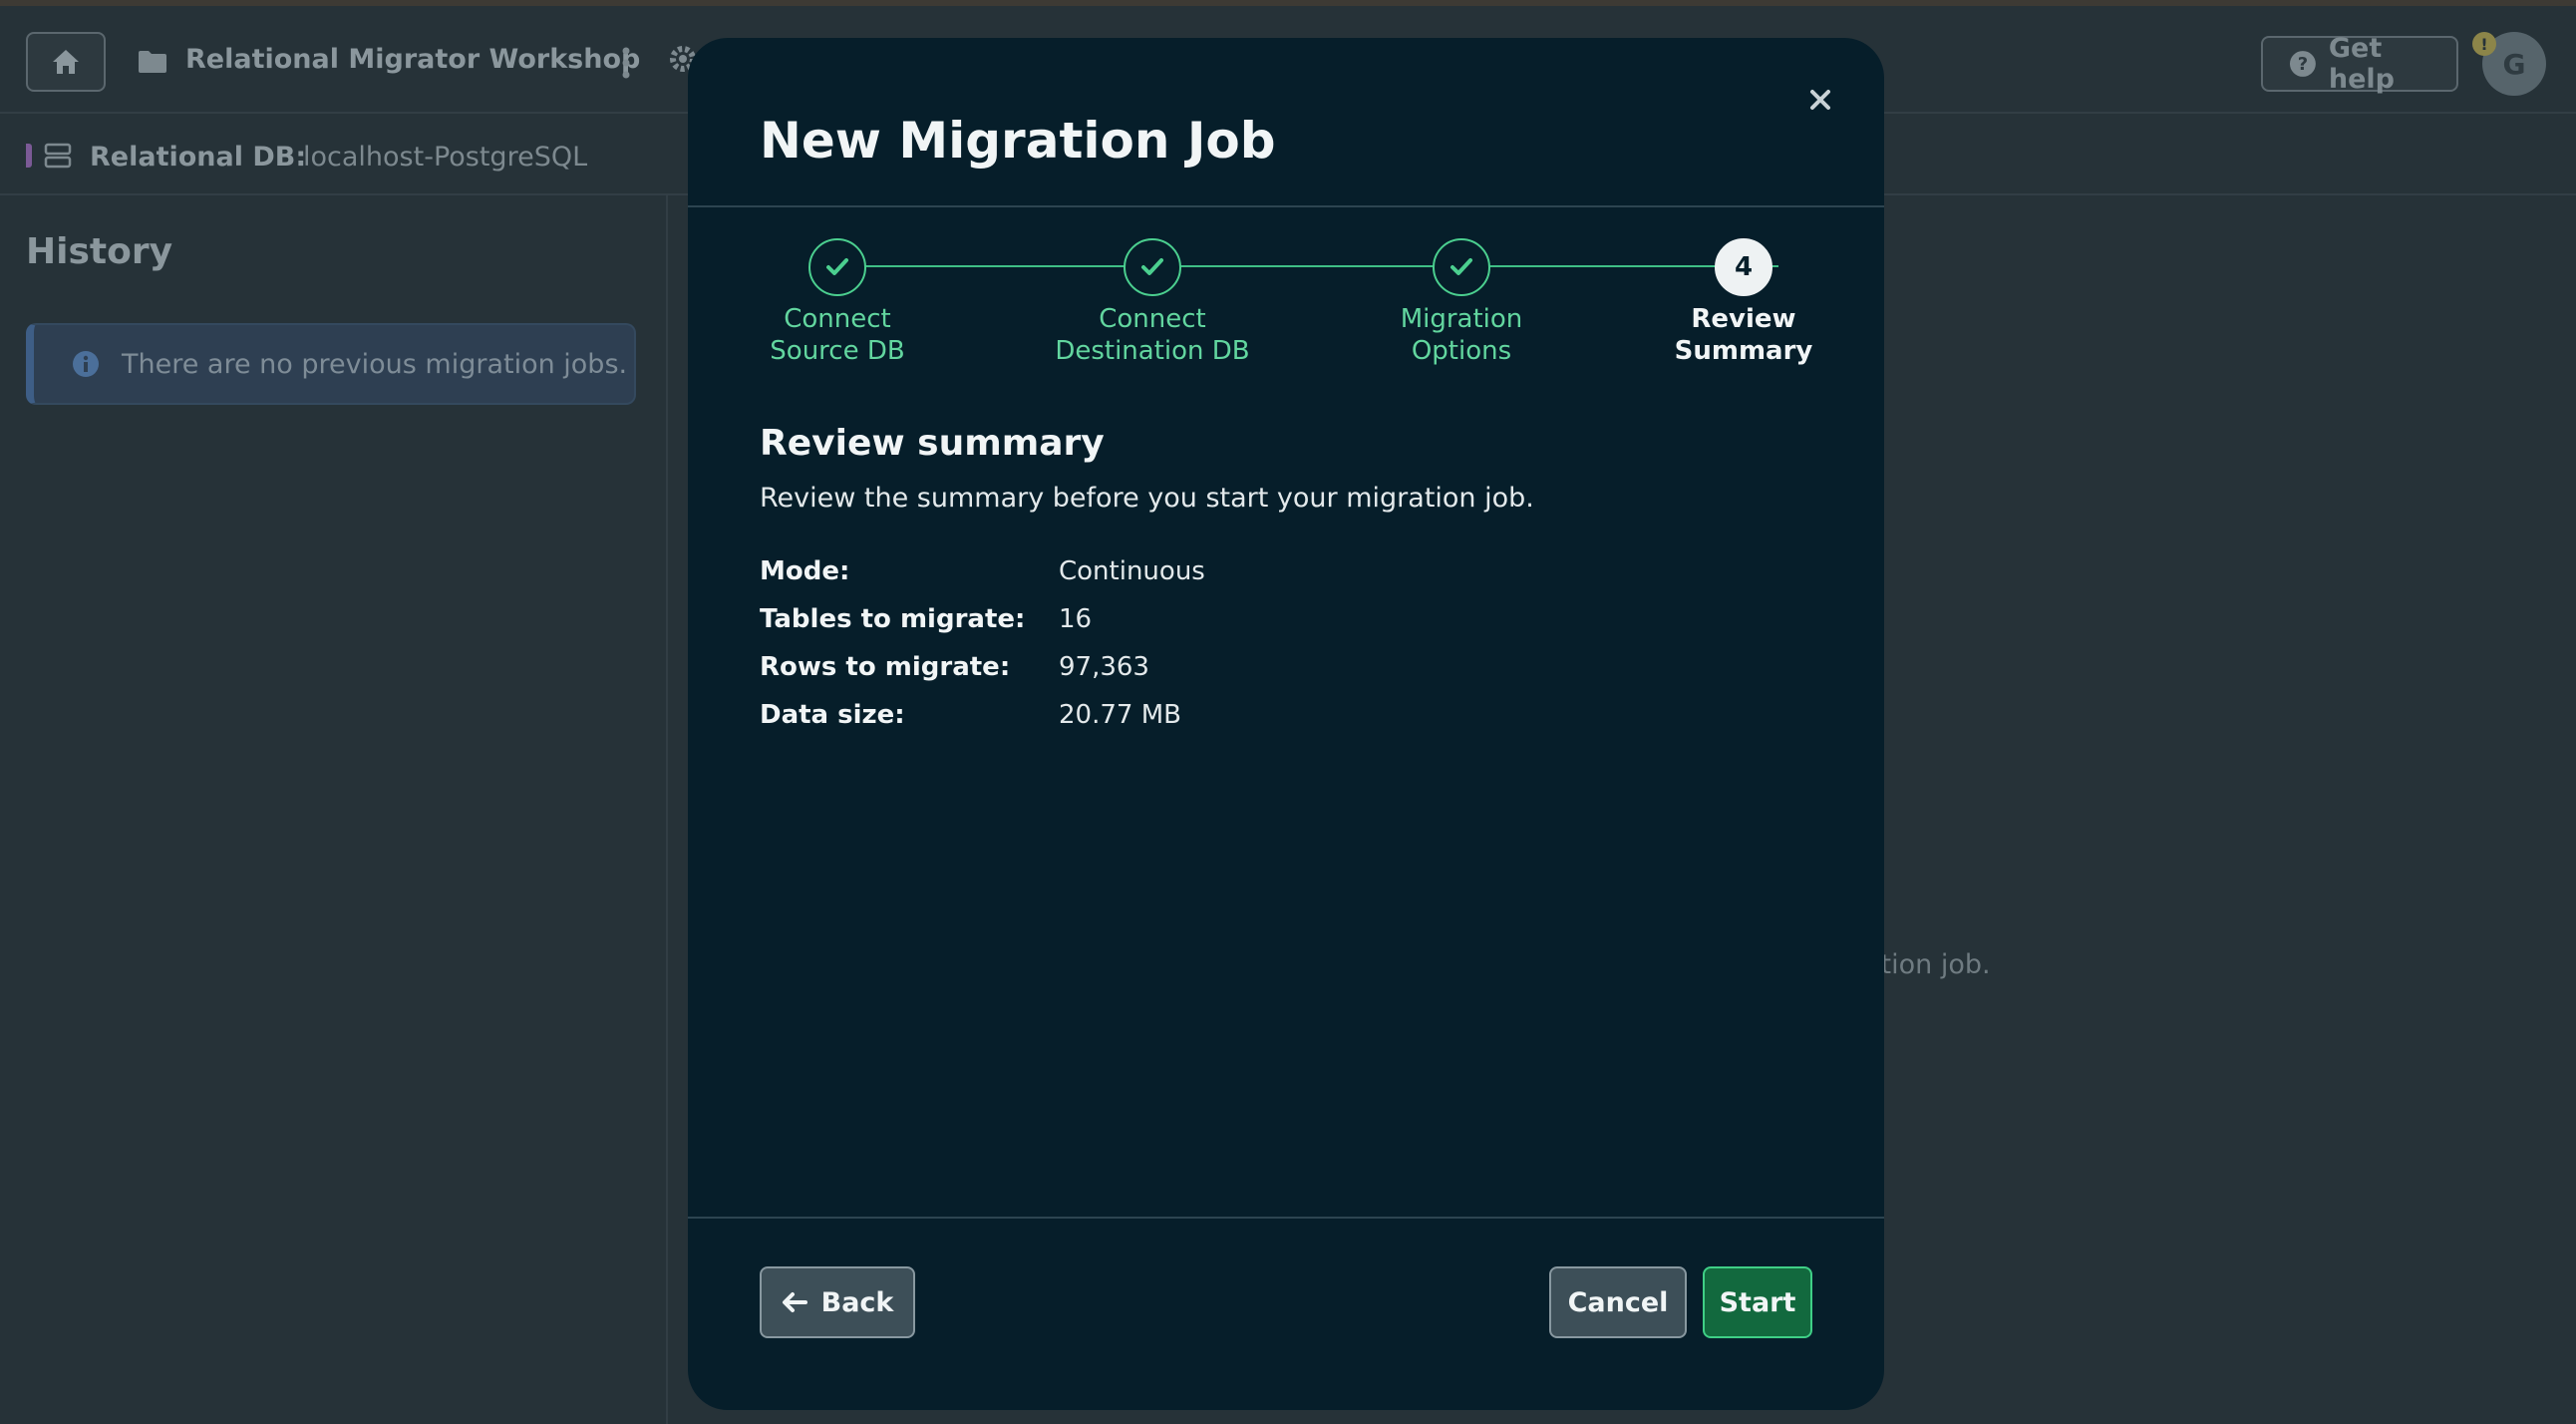  I want to click on close-button, so click(1820, 100).